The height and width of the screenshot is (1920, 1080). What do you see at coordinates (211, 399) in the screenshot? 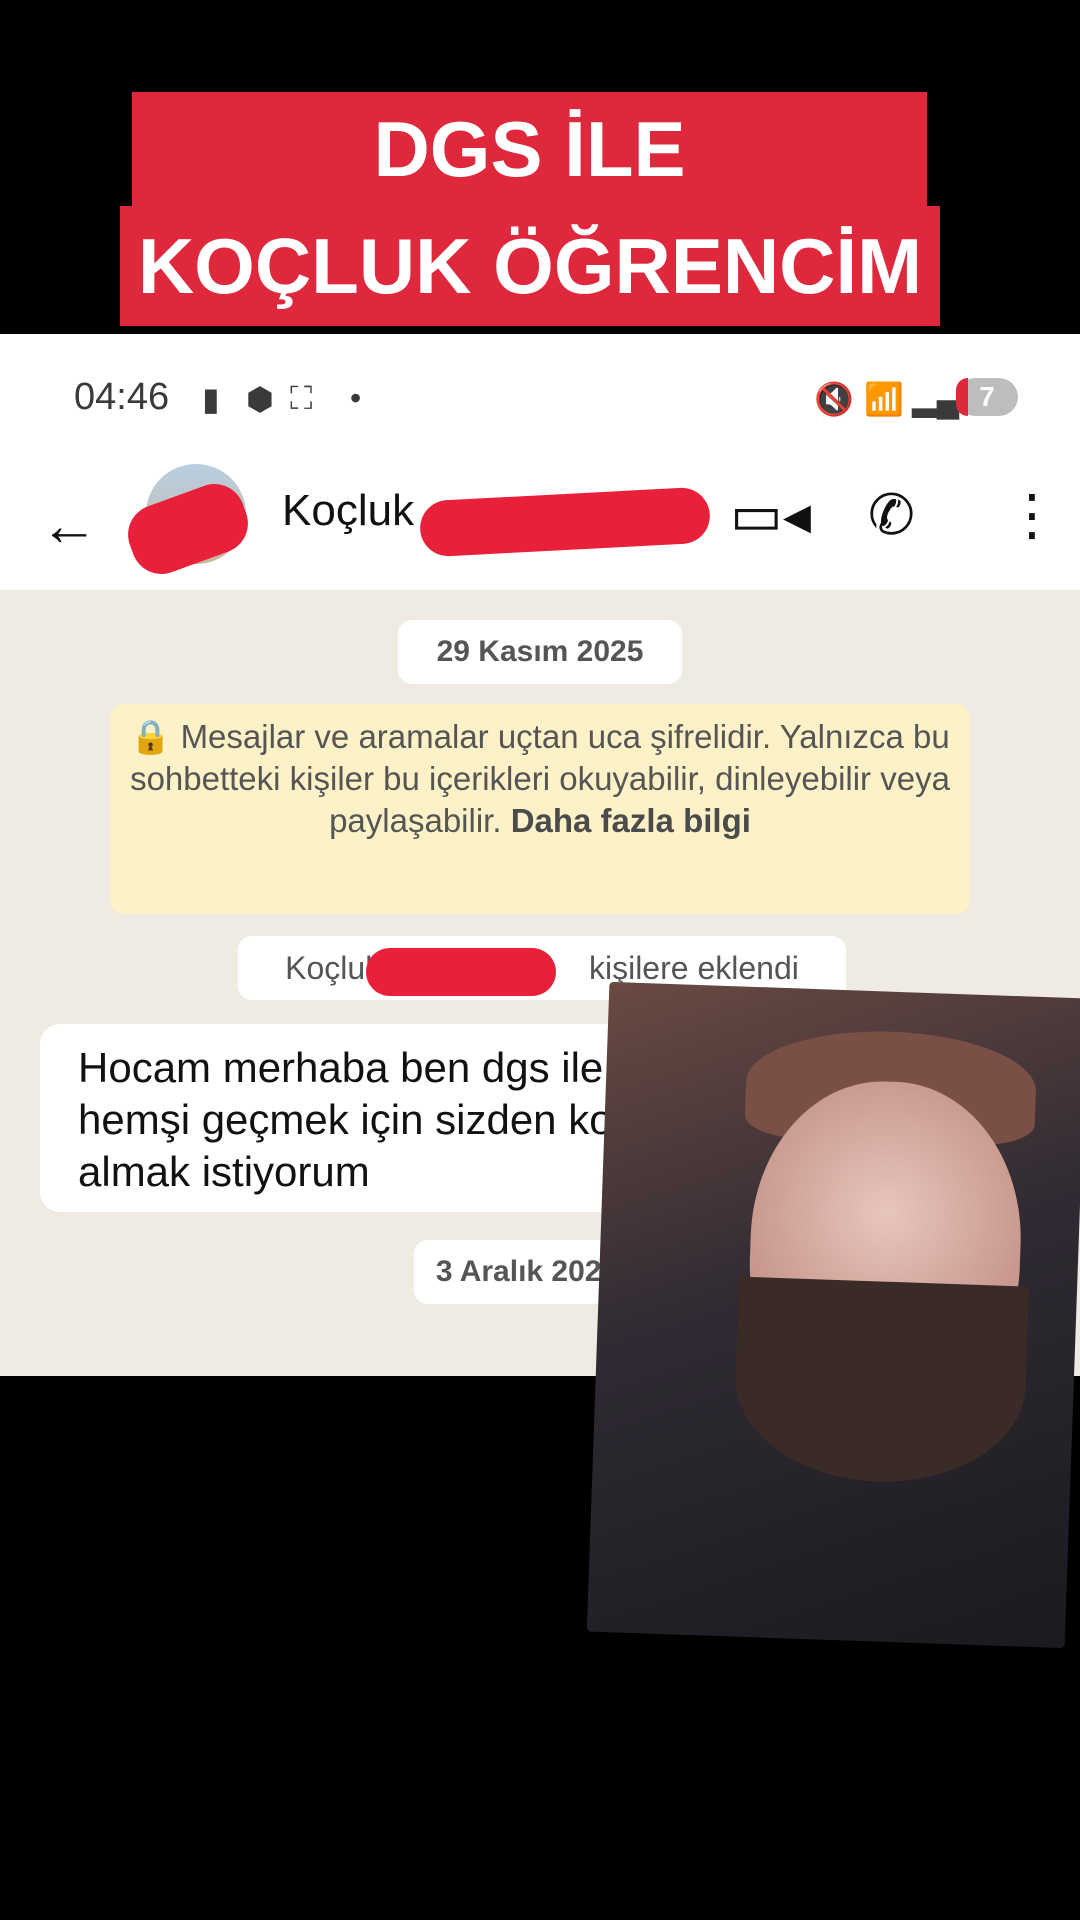
I see `battery-alert-icon: ▮` at bounding box center [211, 399].